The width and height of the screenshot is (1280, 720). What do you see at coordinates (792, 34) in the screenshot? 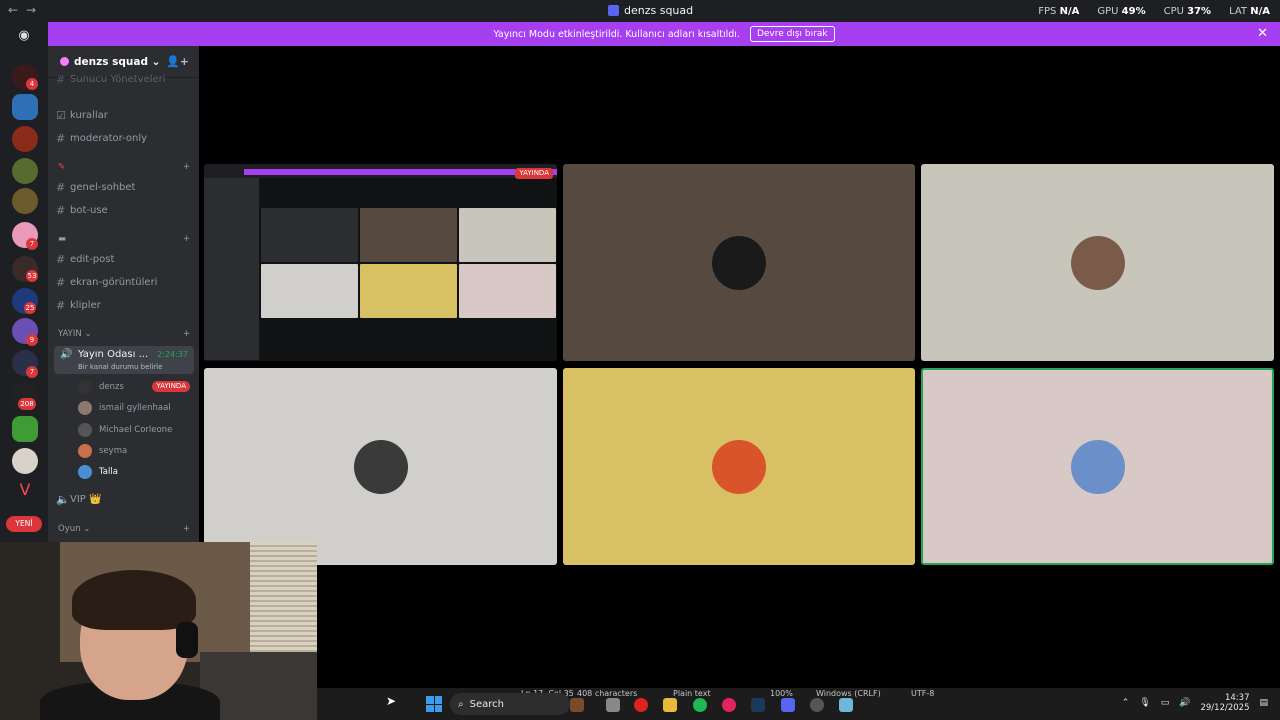
I see `disable-streamer-mode-button: Devre dışı bırak` at bounding box center [792, 34].